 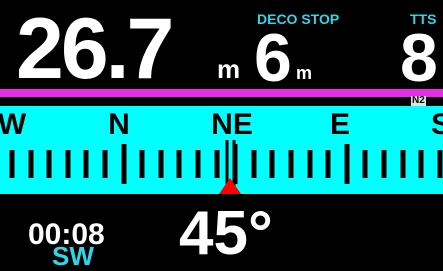 I want to click on deco-stop-unit: m, so click(x=304, y=73).